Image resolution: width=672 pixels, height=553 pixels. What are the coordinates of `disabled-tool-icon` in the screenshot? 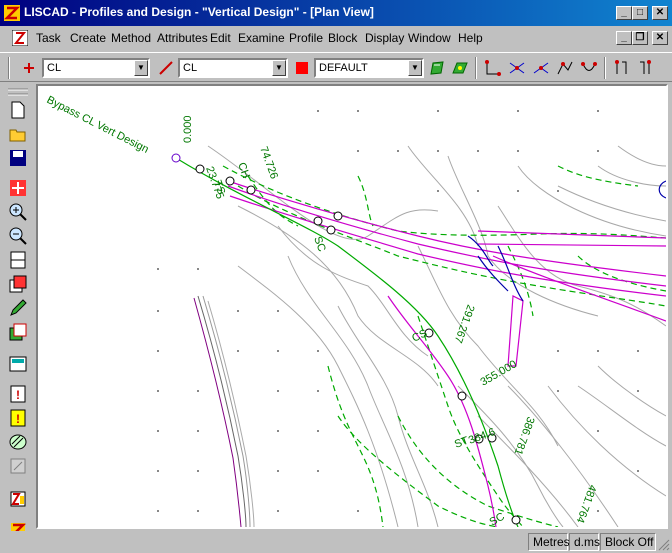 It's located at (18, 466).